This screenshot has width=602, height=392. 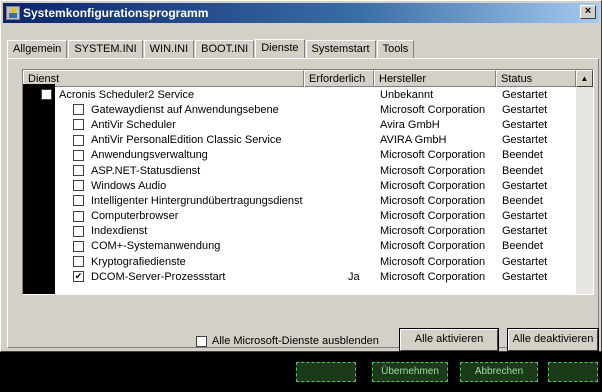 What do you see at coordinates (185, 186) in the screenshot?
I see `service-name-cell: Windows Audio` at bounding box center [185, 186].